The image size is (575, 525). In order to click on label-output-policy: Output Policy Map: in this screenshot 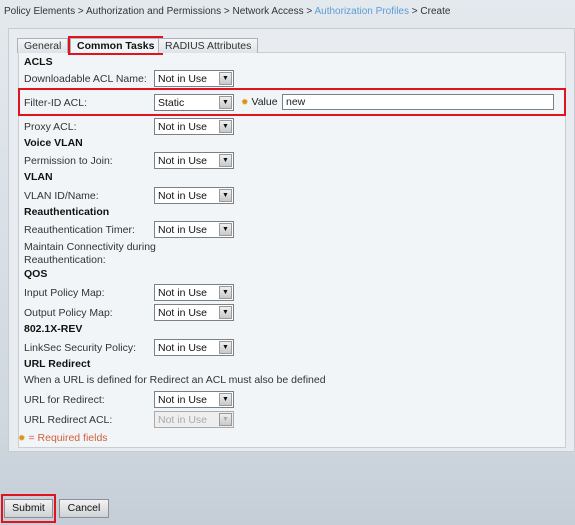, I will do `click(68, 313)`.